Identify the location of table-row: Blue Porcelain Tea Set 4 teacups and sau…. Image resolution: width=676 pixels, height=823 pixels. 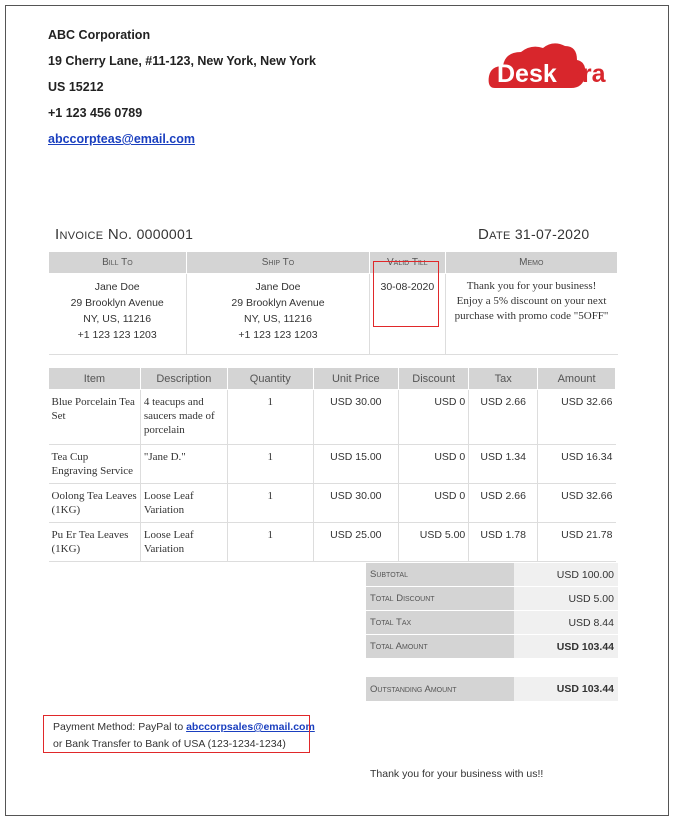
(332, 417).